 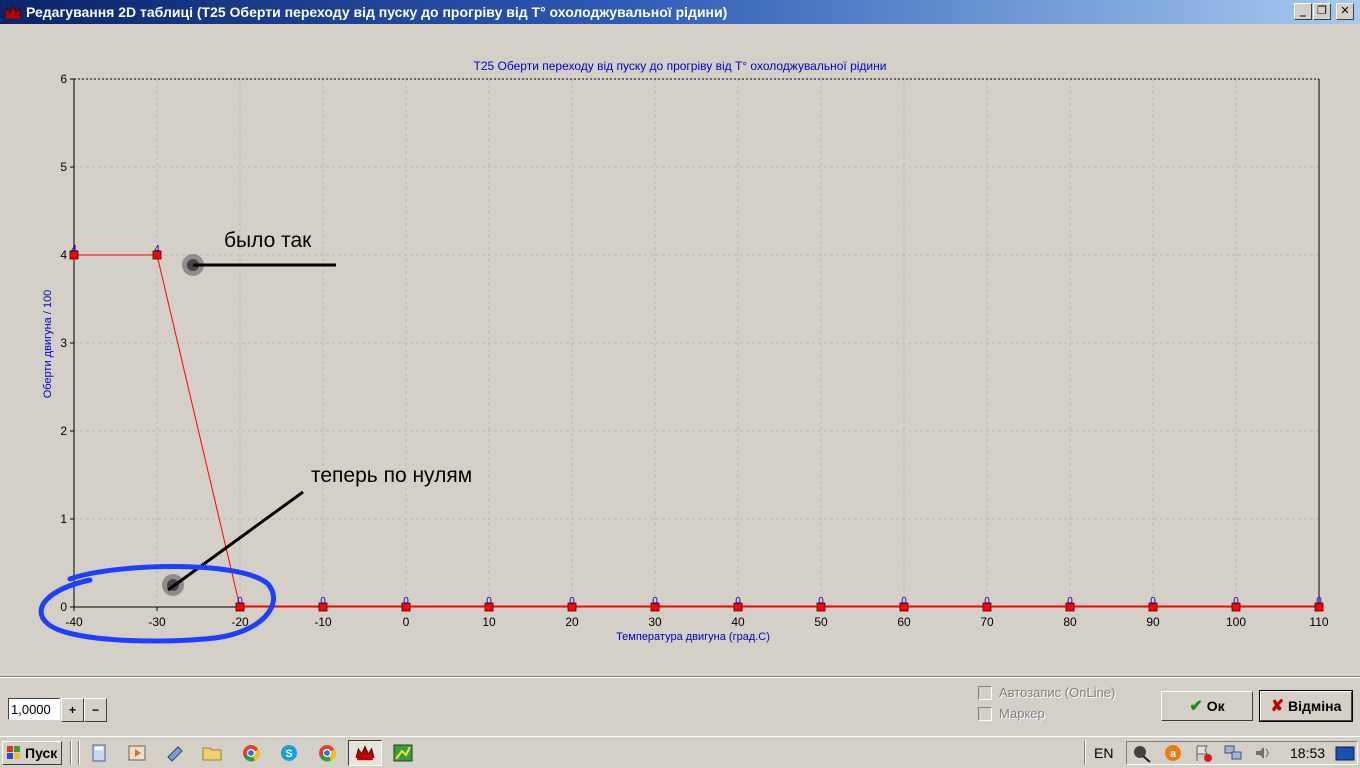 What do you see at coordinates (1103, 753) in the screenshot?
I see `language-indicator: EN` at bounding box center [1103, 753].